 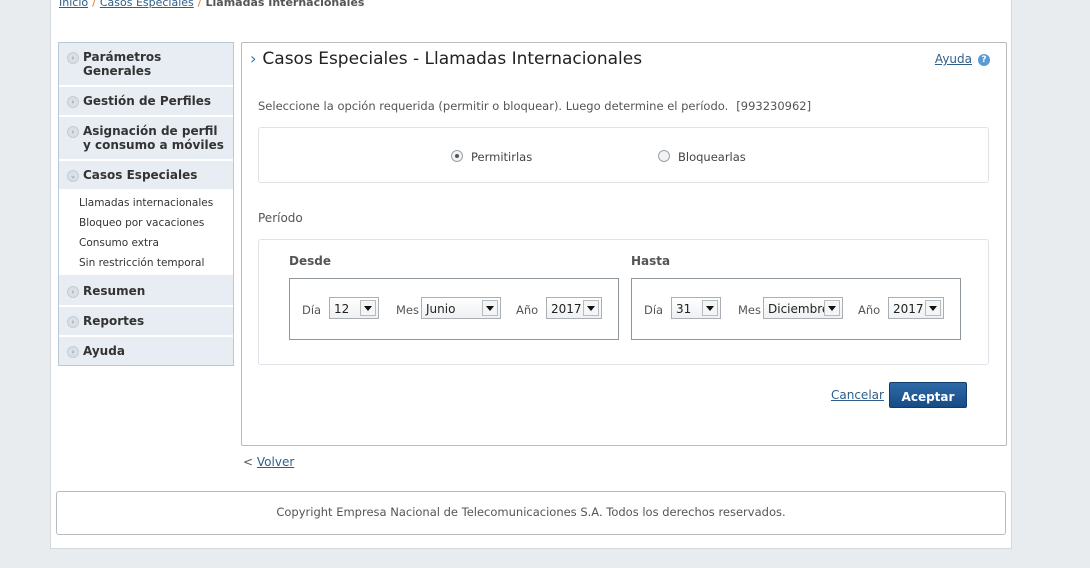 I want to click on from-month-select: Junio, so click(x=461, y=308).